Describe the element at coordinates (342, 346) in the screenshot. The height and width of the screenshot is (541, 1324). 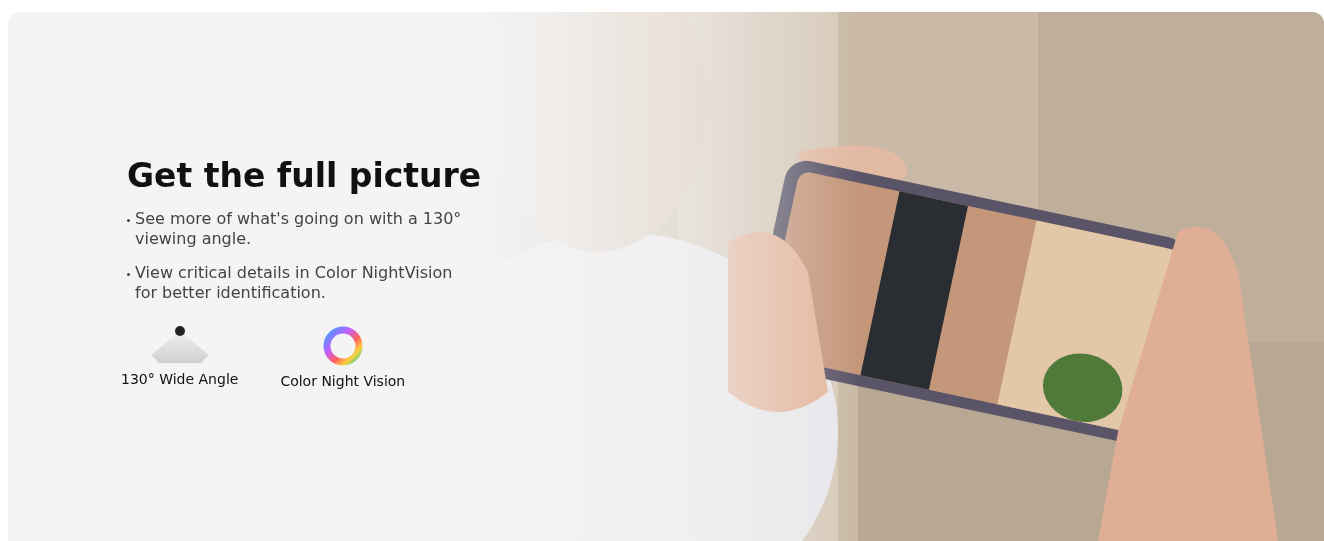
I see `color-ring-icon` at that location.